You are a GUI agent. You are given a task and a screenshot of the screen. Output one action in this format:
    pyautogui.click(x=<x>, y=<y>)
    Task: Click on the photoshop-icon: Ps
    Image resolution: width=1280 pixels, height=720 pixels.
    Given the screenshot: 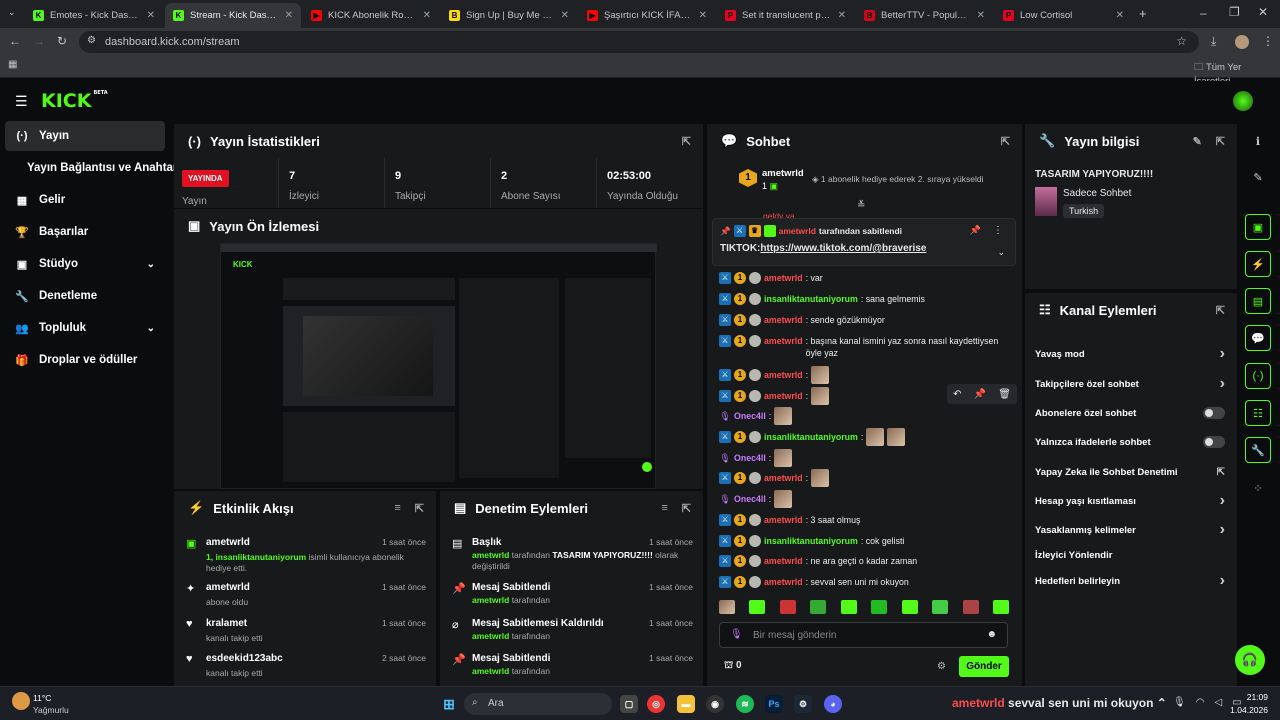 What is the action you would take?
    pyautogui.click(x=774, y=704)
    